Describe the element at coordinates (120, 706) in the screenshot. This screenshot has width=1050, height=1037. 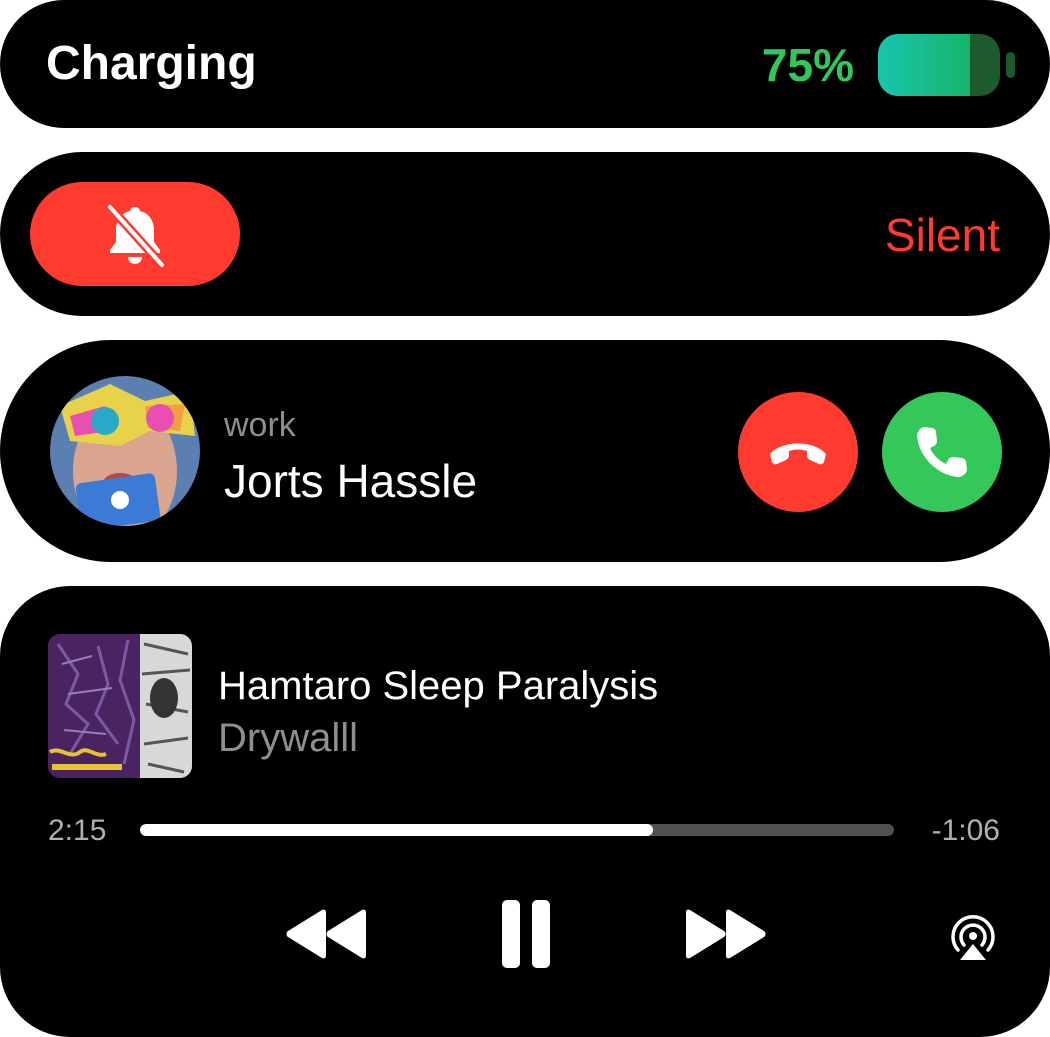
I see `album-artwork` at that location.